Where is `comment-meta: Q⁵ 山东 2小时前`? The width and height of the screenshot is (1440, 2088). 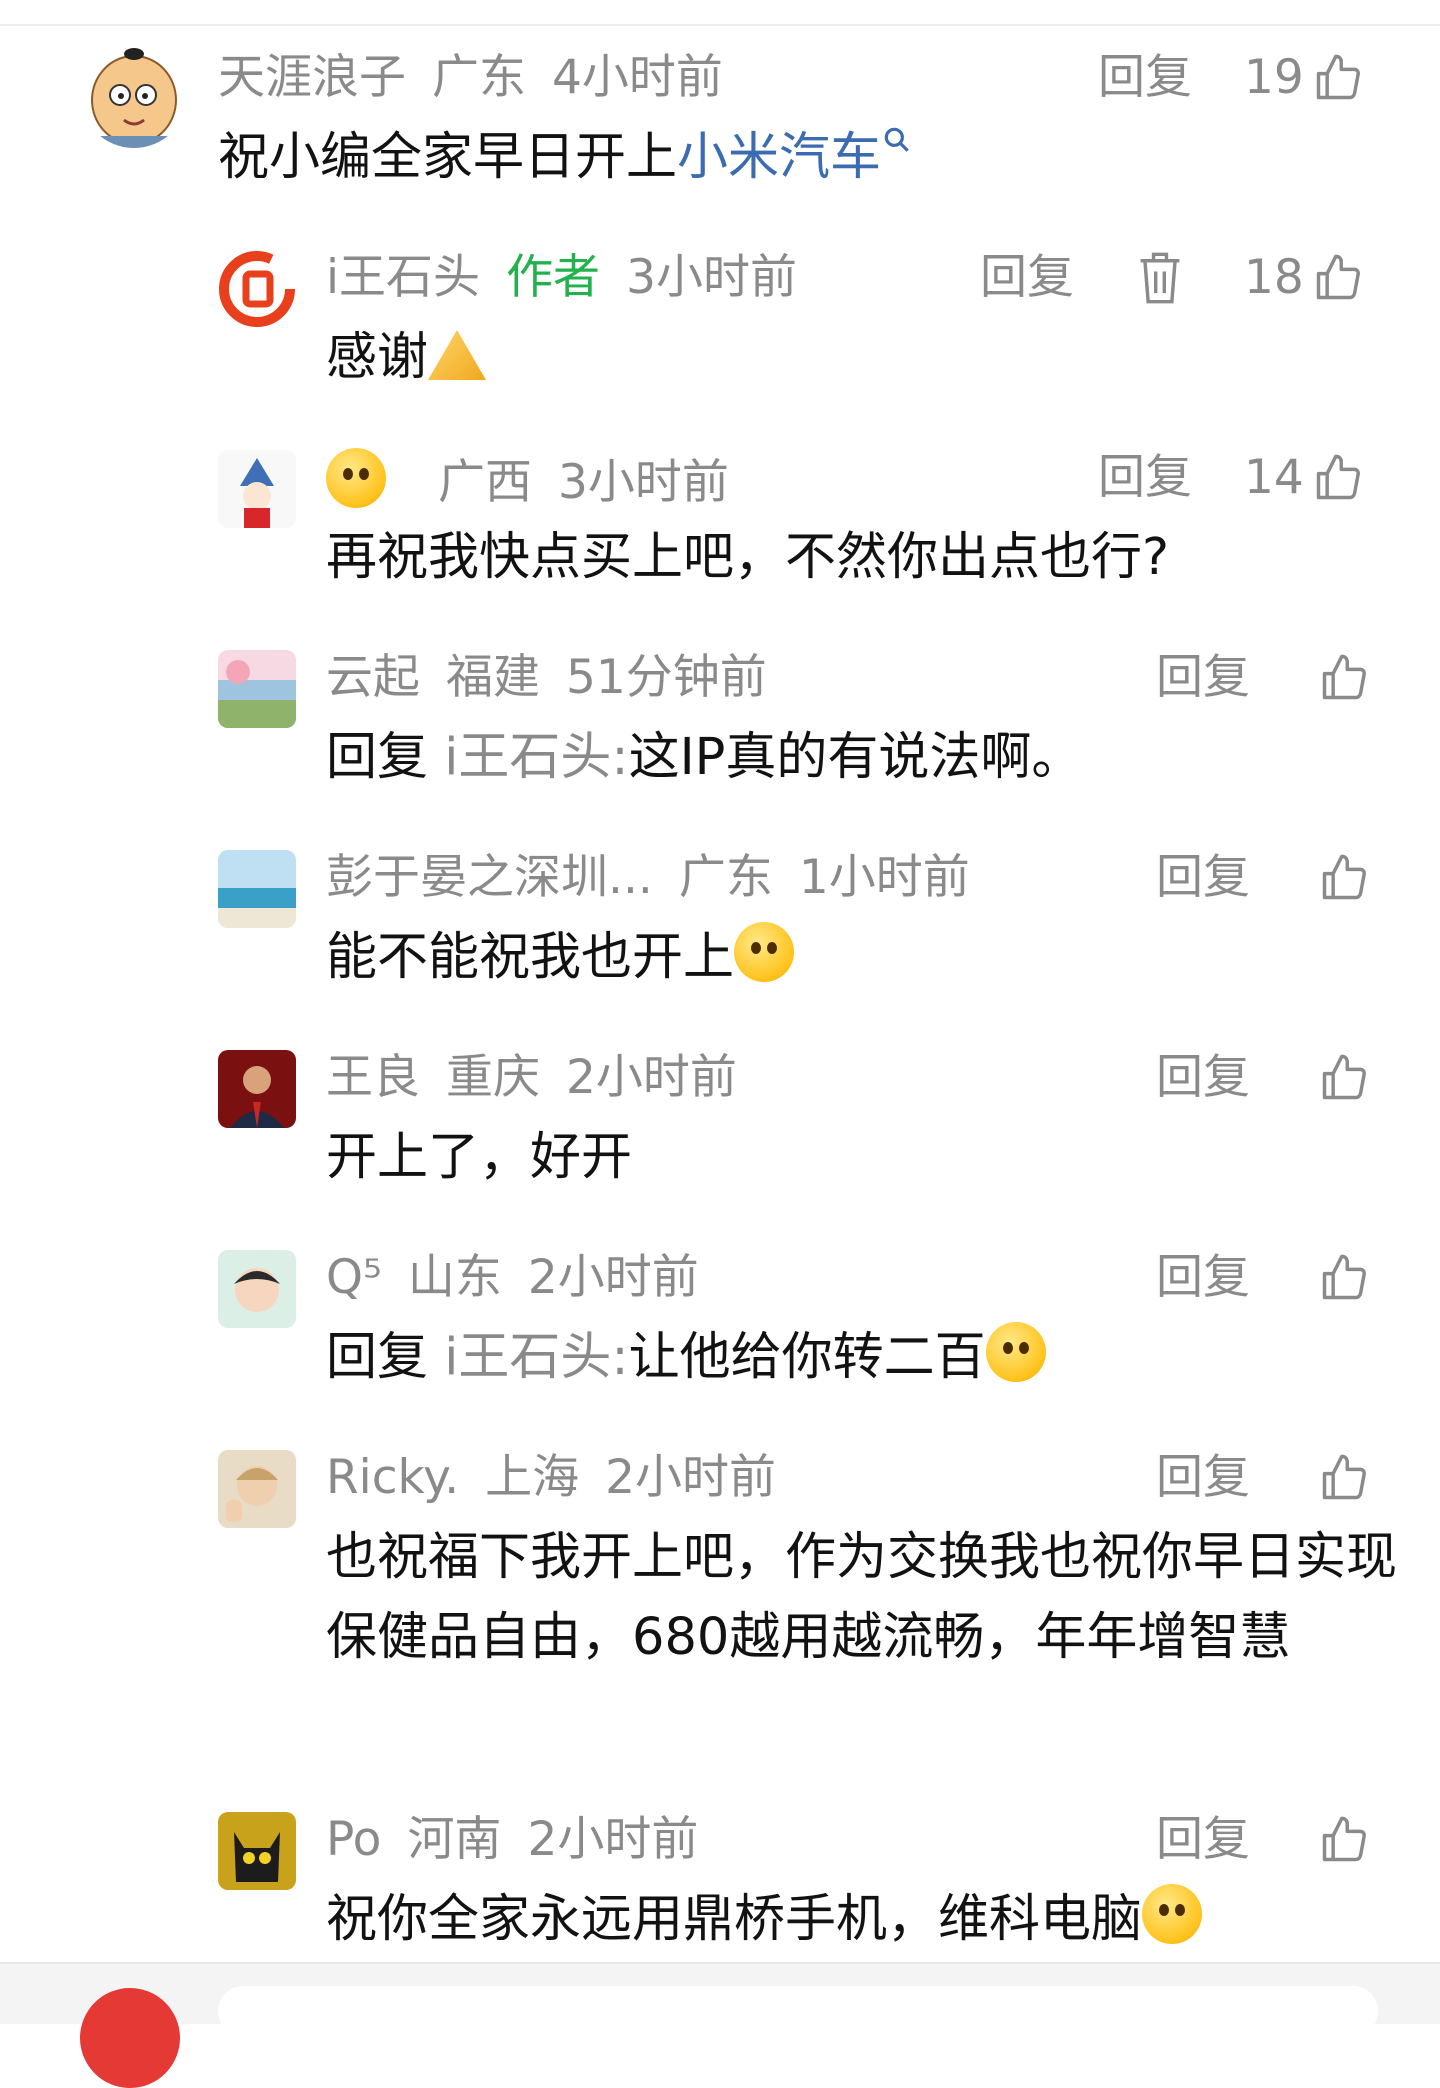 comment-meta: Q⁵ 山东 2小时前 is located at coordinates (525, 1278).